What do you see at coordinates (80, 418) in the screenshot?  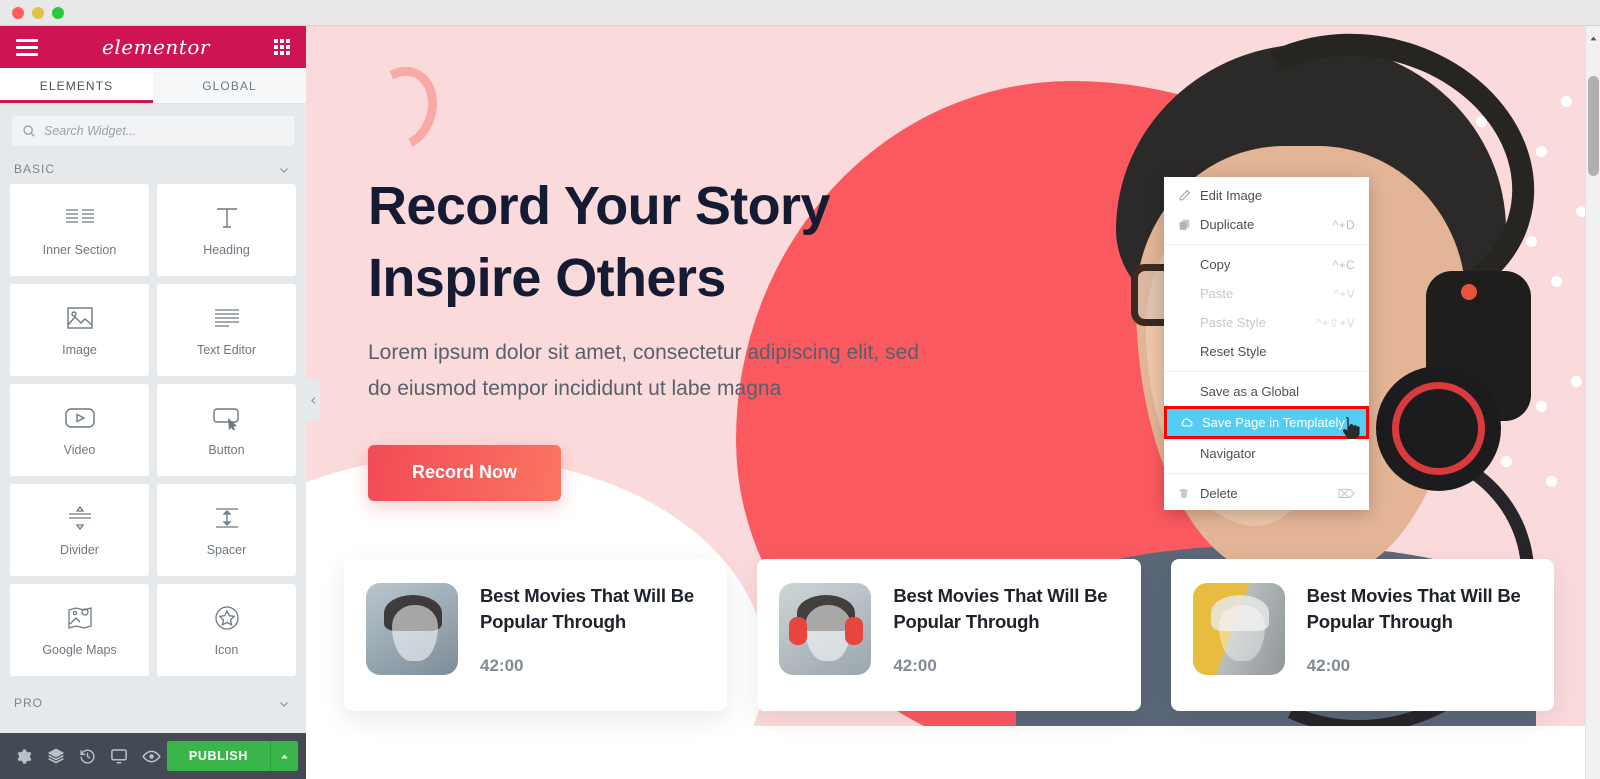 I see `video-play-icon` at bounding box center [80, 418].